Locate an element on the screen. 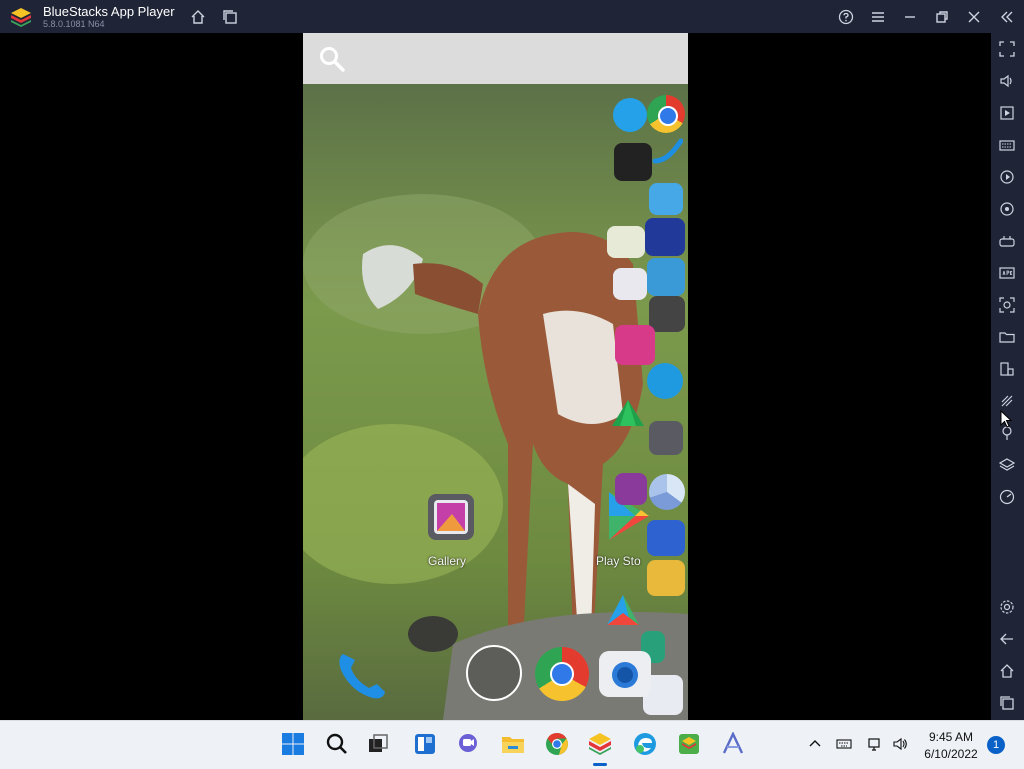  multi-screen-button is located at coordinates (1007, 369).